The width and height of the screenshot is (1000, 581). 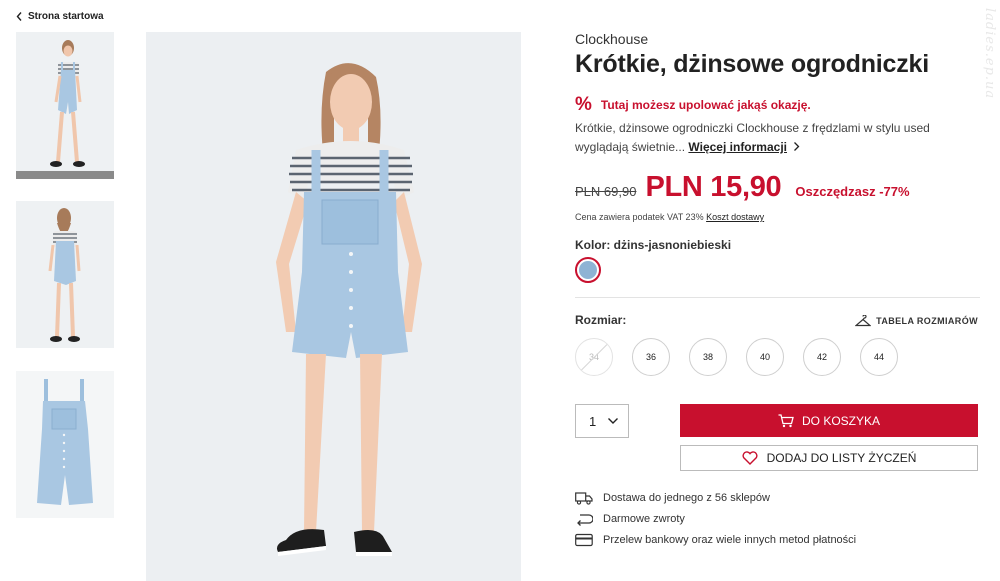 I want to click on size-value: 38, so click(x=707, y=357).